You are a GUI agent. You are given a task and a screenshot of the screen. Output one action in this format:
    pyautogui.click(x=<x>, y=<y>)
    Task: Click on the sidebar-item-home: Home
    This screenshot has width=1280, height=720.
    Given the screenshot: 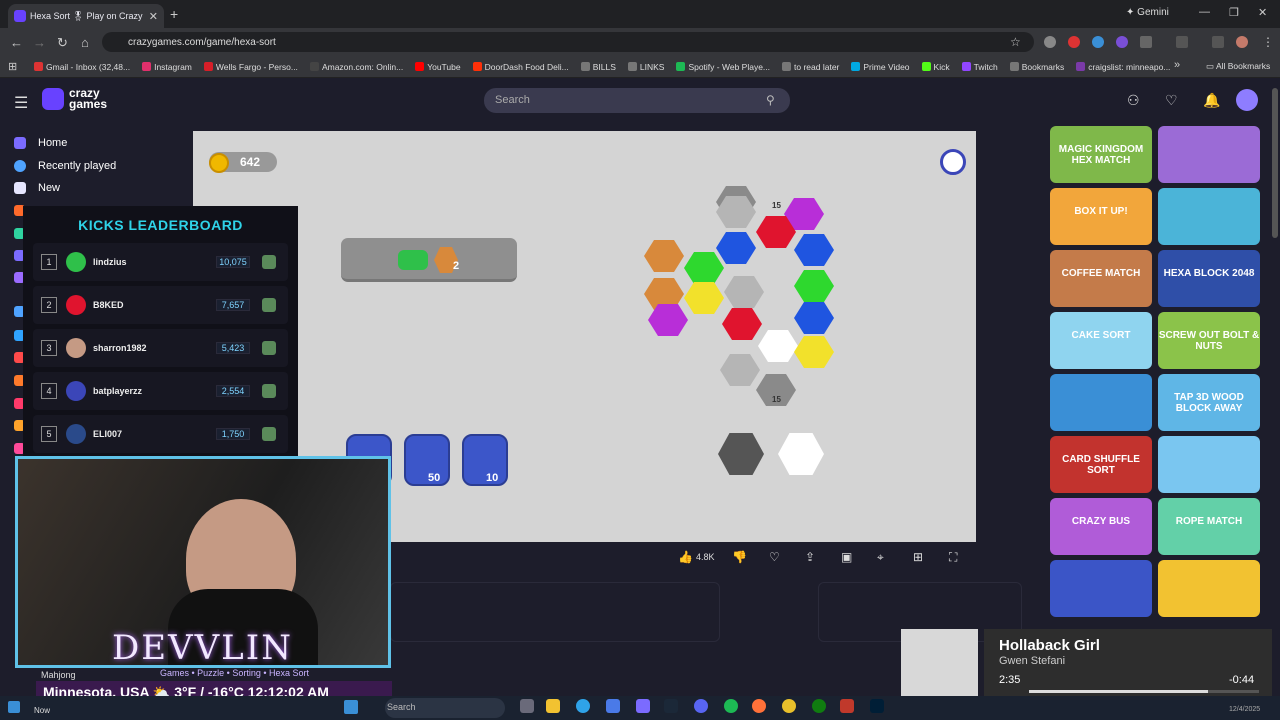 What is the action you would take?
    pyautogui.click(x=40, y=143)
    